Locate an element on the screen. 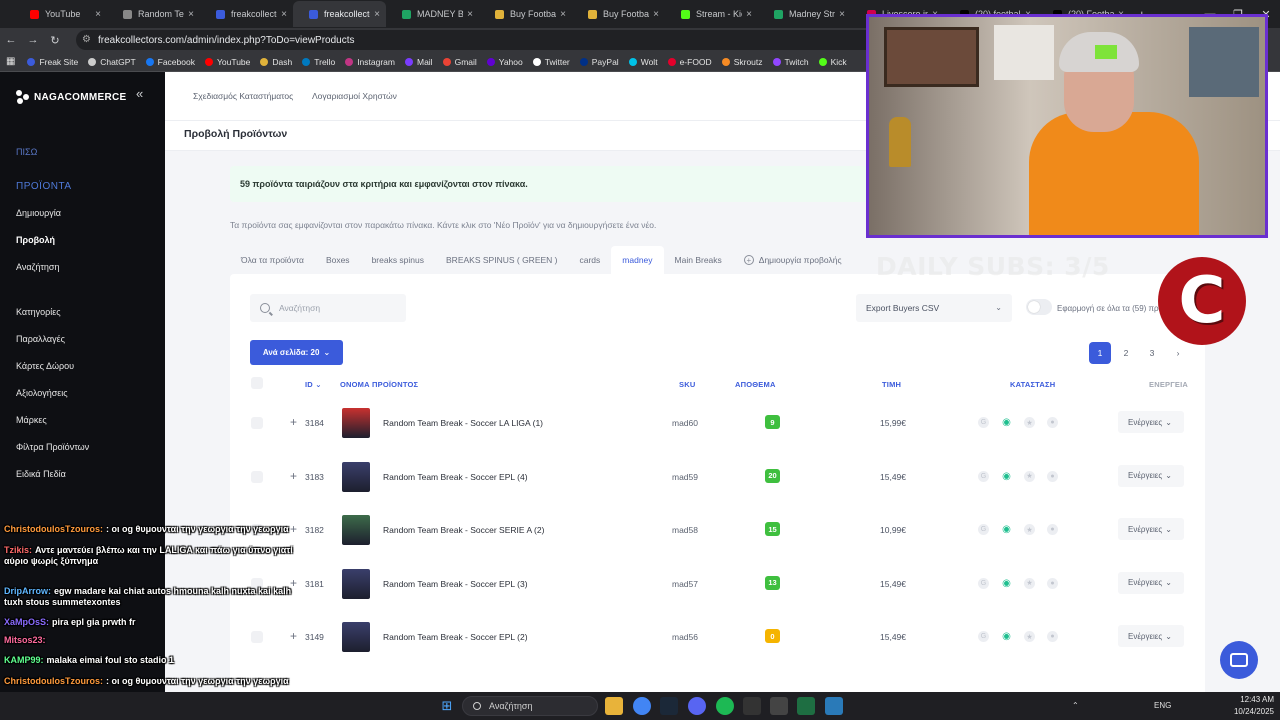  bookmark-item: Mail is located at coordinates (418, 62).